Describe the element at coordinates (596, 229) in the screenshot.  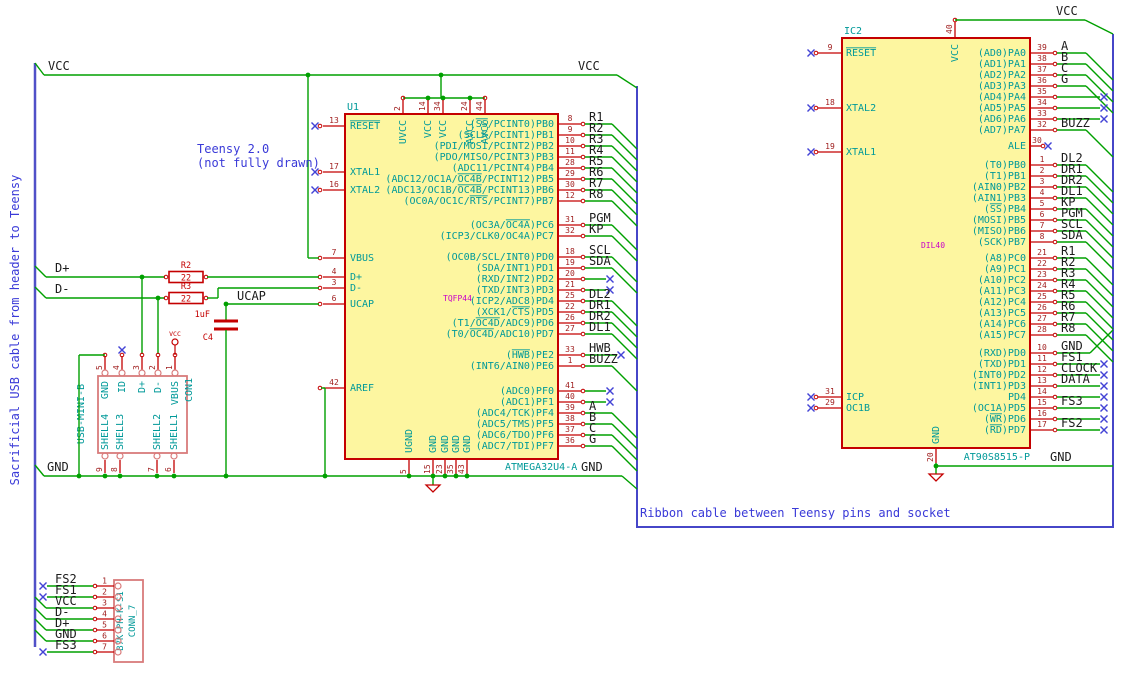
I see `net-label-KP: KP` at that location.